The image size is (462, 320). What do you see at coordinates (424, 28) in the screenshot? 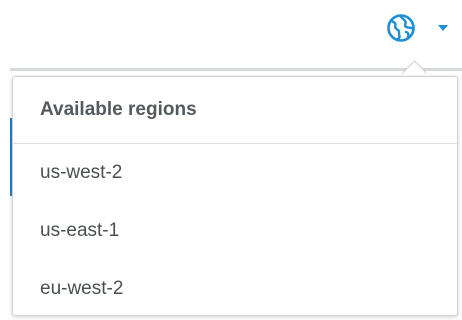
I see `region-selector-button` at bounding box center [424, 28].